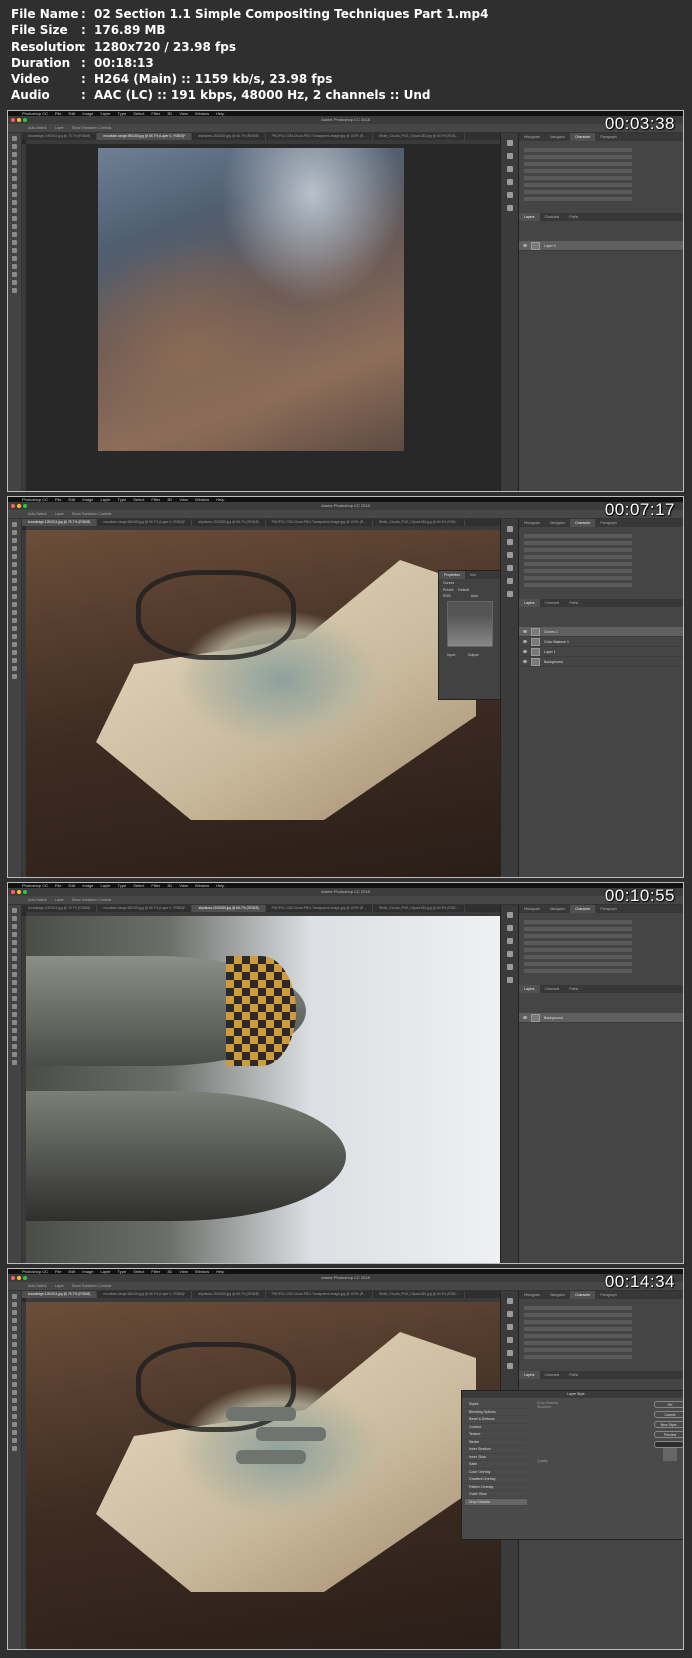  I want to click on adjustments-icon, so click(509, 1327).